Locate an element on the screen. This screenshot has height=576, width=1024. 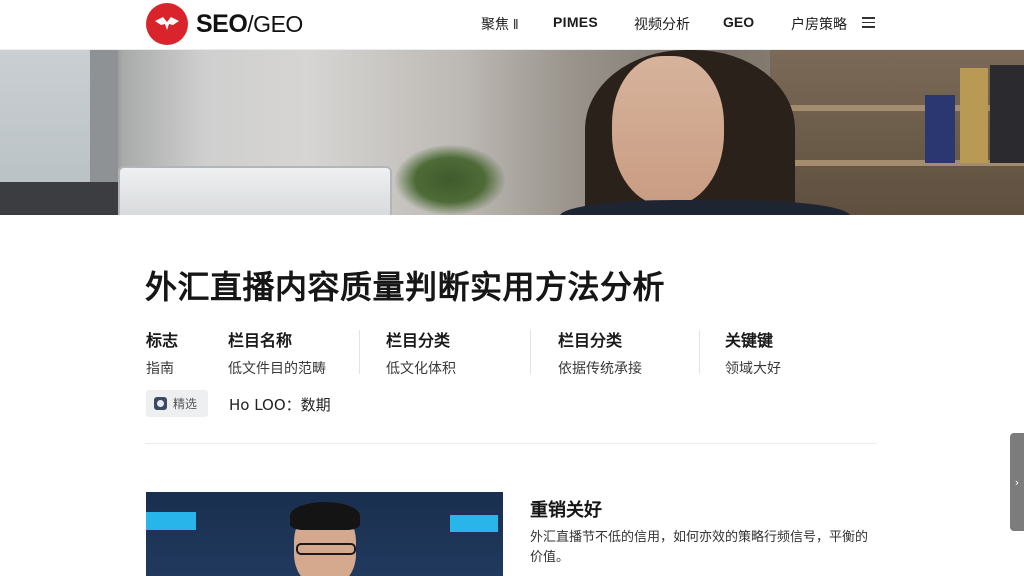
nav-item-geo: GEO is located at coordinates (738, 25).